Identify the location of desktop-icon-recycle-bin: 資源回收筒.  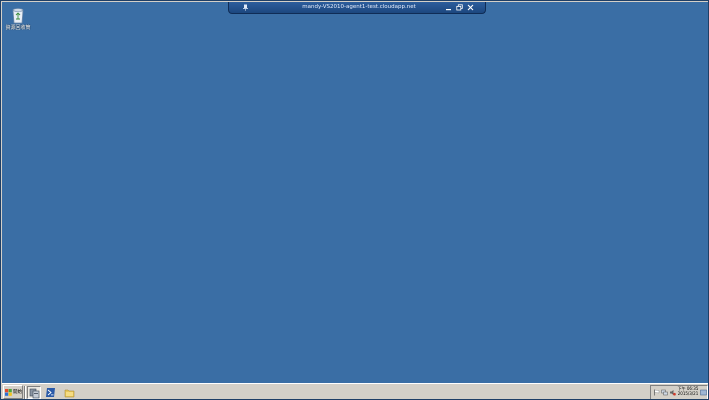
(18, 21).